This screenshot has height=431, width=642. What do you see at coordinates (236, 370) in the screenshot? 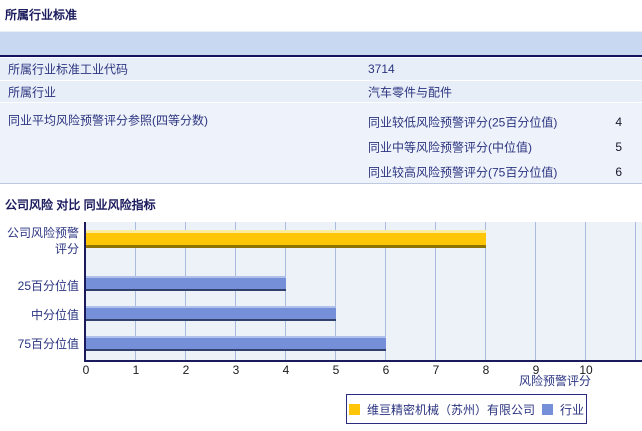
I see `x-tick-label: 3` at bounding box center [236, 370].